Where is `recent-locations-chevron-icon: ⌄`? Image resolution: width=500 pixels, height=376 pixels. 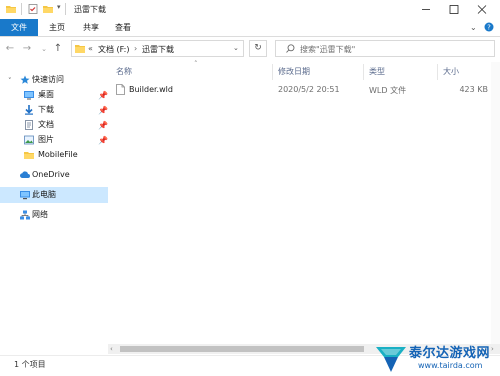
recent-locations-chevron-icon: ⌄ is located at coordinates (44, 49).